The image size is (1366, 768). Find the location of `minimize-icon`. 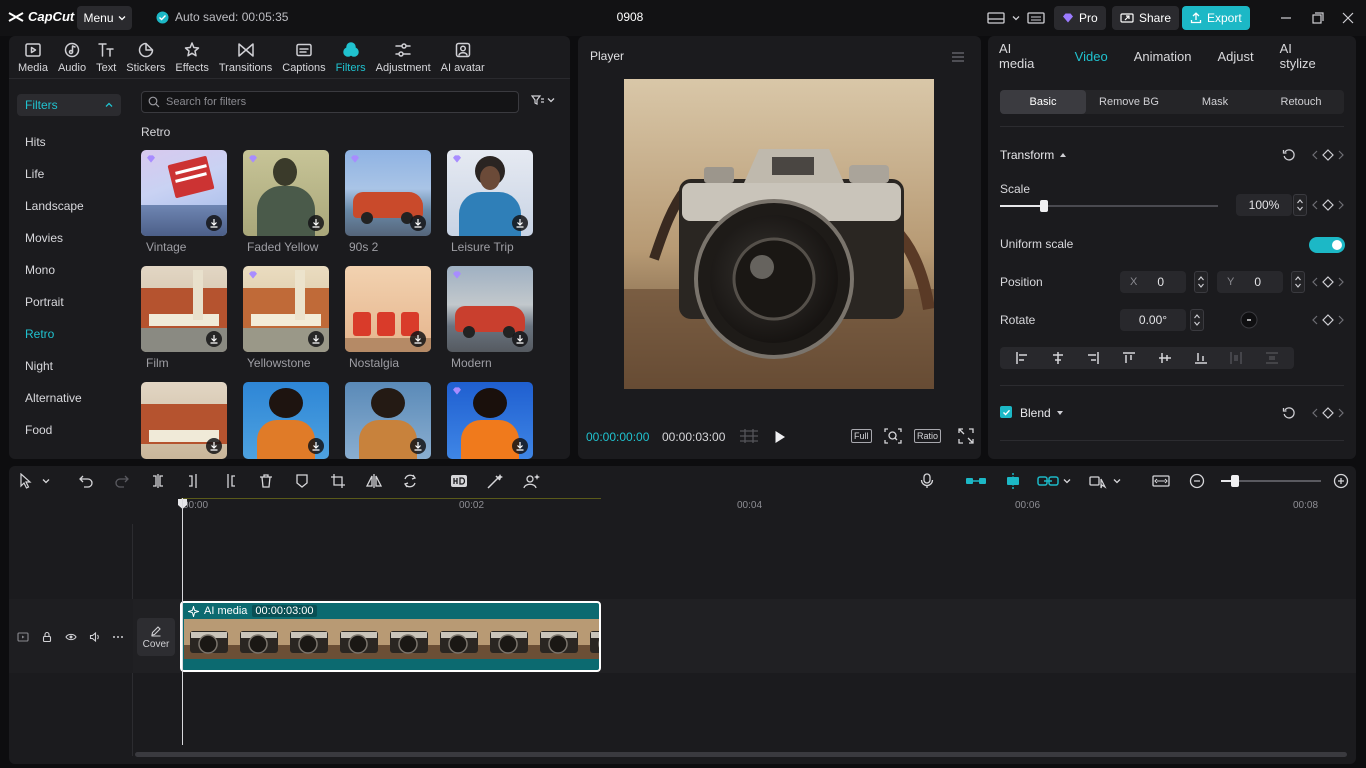

minimize-icon is located at coordinates (1286, 18).